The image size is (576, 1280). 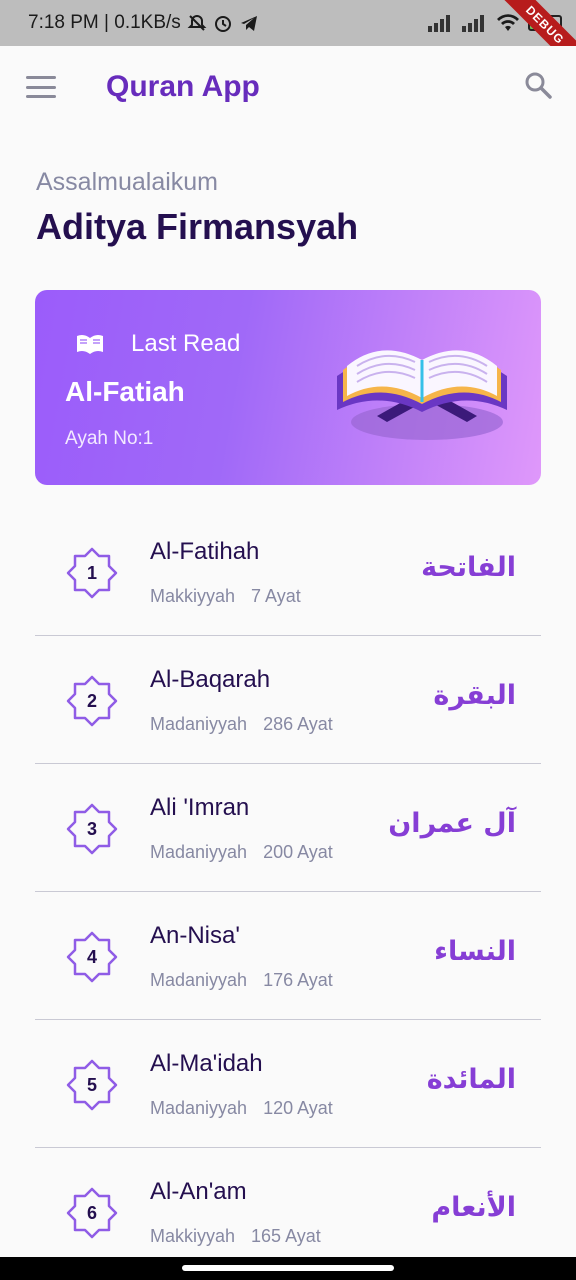 I want to click on surah-meta: Madaniyyah 286 Ayat, so click(x=241, y=724).